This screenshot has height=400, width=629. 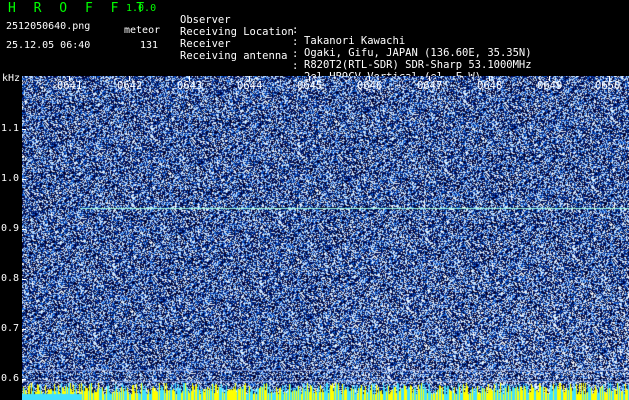 What do you see at coordinates (10, 278) in the screenshot?
I see `y-tick-label: 0.8` at bounding box center [10, 278].